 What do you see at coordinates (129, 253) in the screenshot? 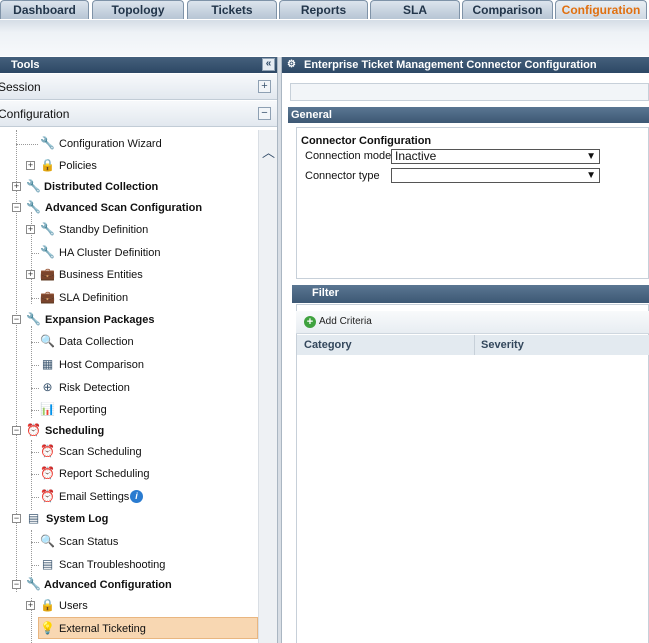
I see `tree-item-ha-cluster-definition: 🔧 HA Cluster Definition` at bounding box center [129, 253].